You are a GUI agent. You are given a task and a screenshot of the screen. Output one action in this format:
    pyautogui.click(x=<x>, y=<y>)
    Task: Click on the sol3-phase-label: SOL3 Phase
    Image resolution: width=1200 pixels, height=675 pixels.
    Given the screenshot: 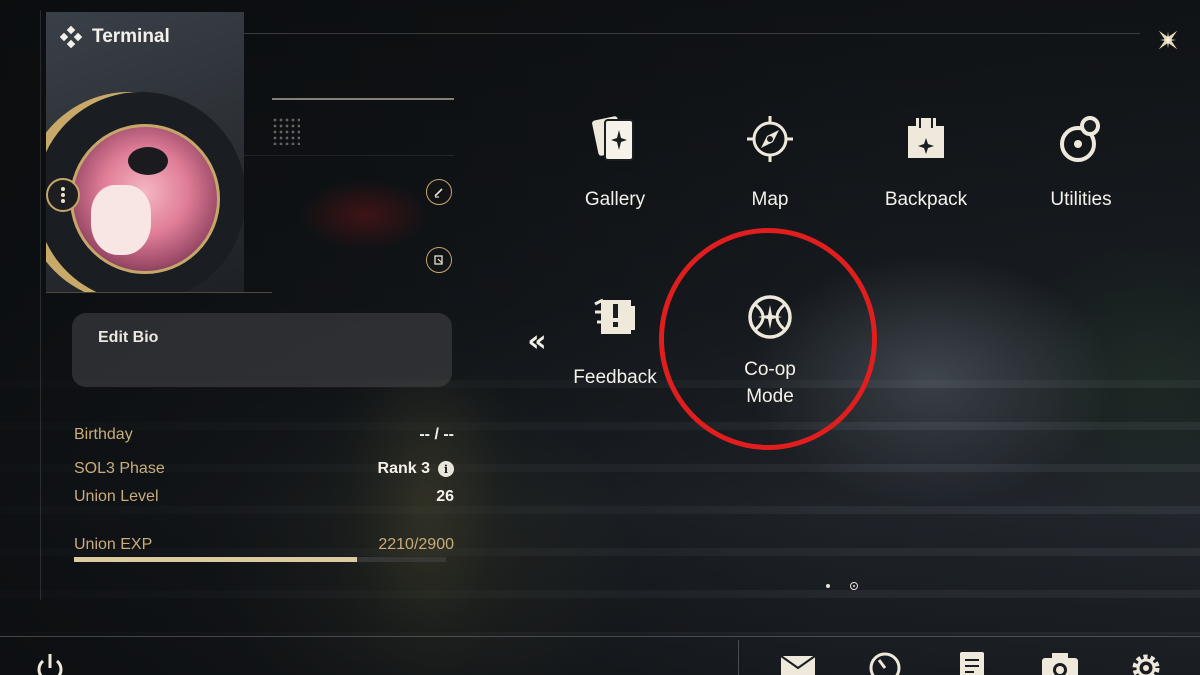 What is the action you would take?
    pyautogui.click(x=119, y=468)
    